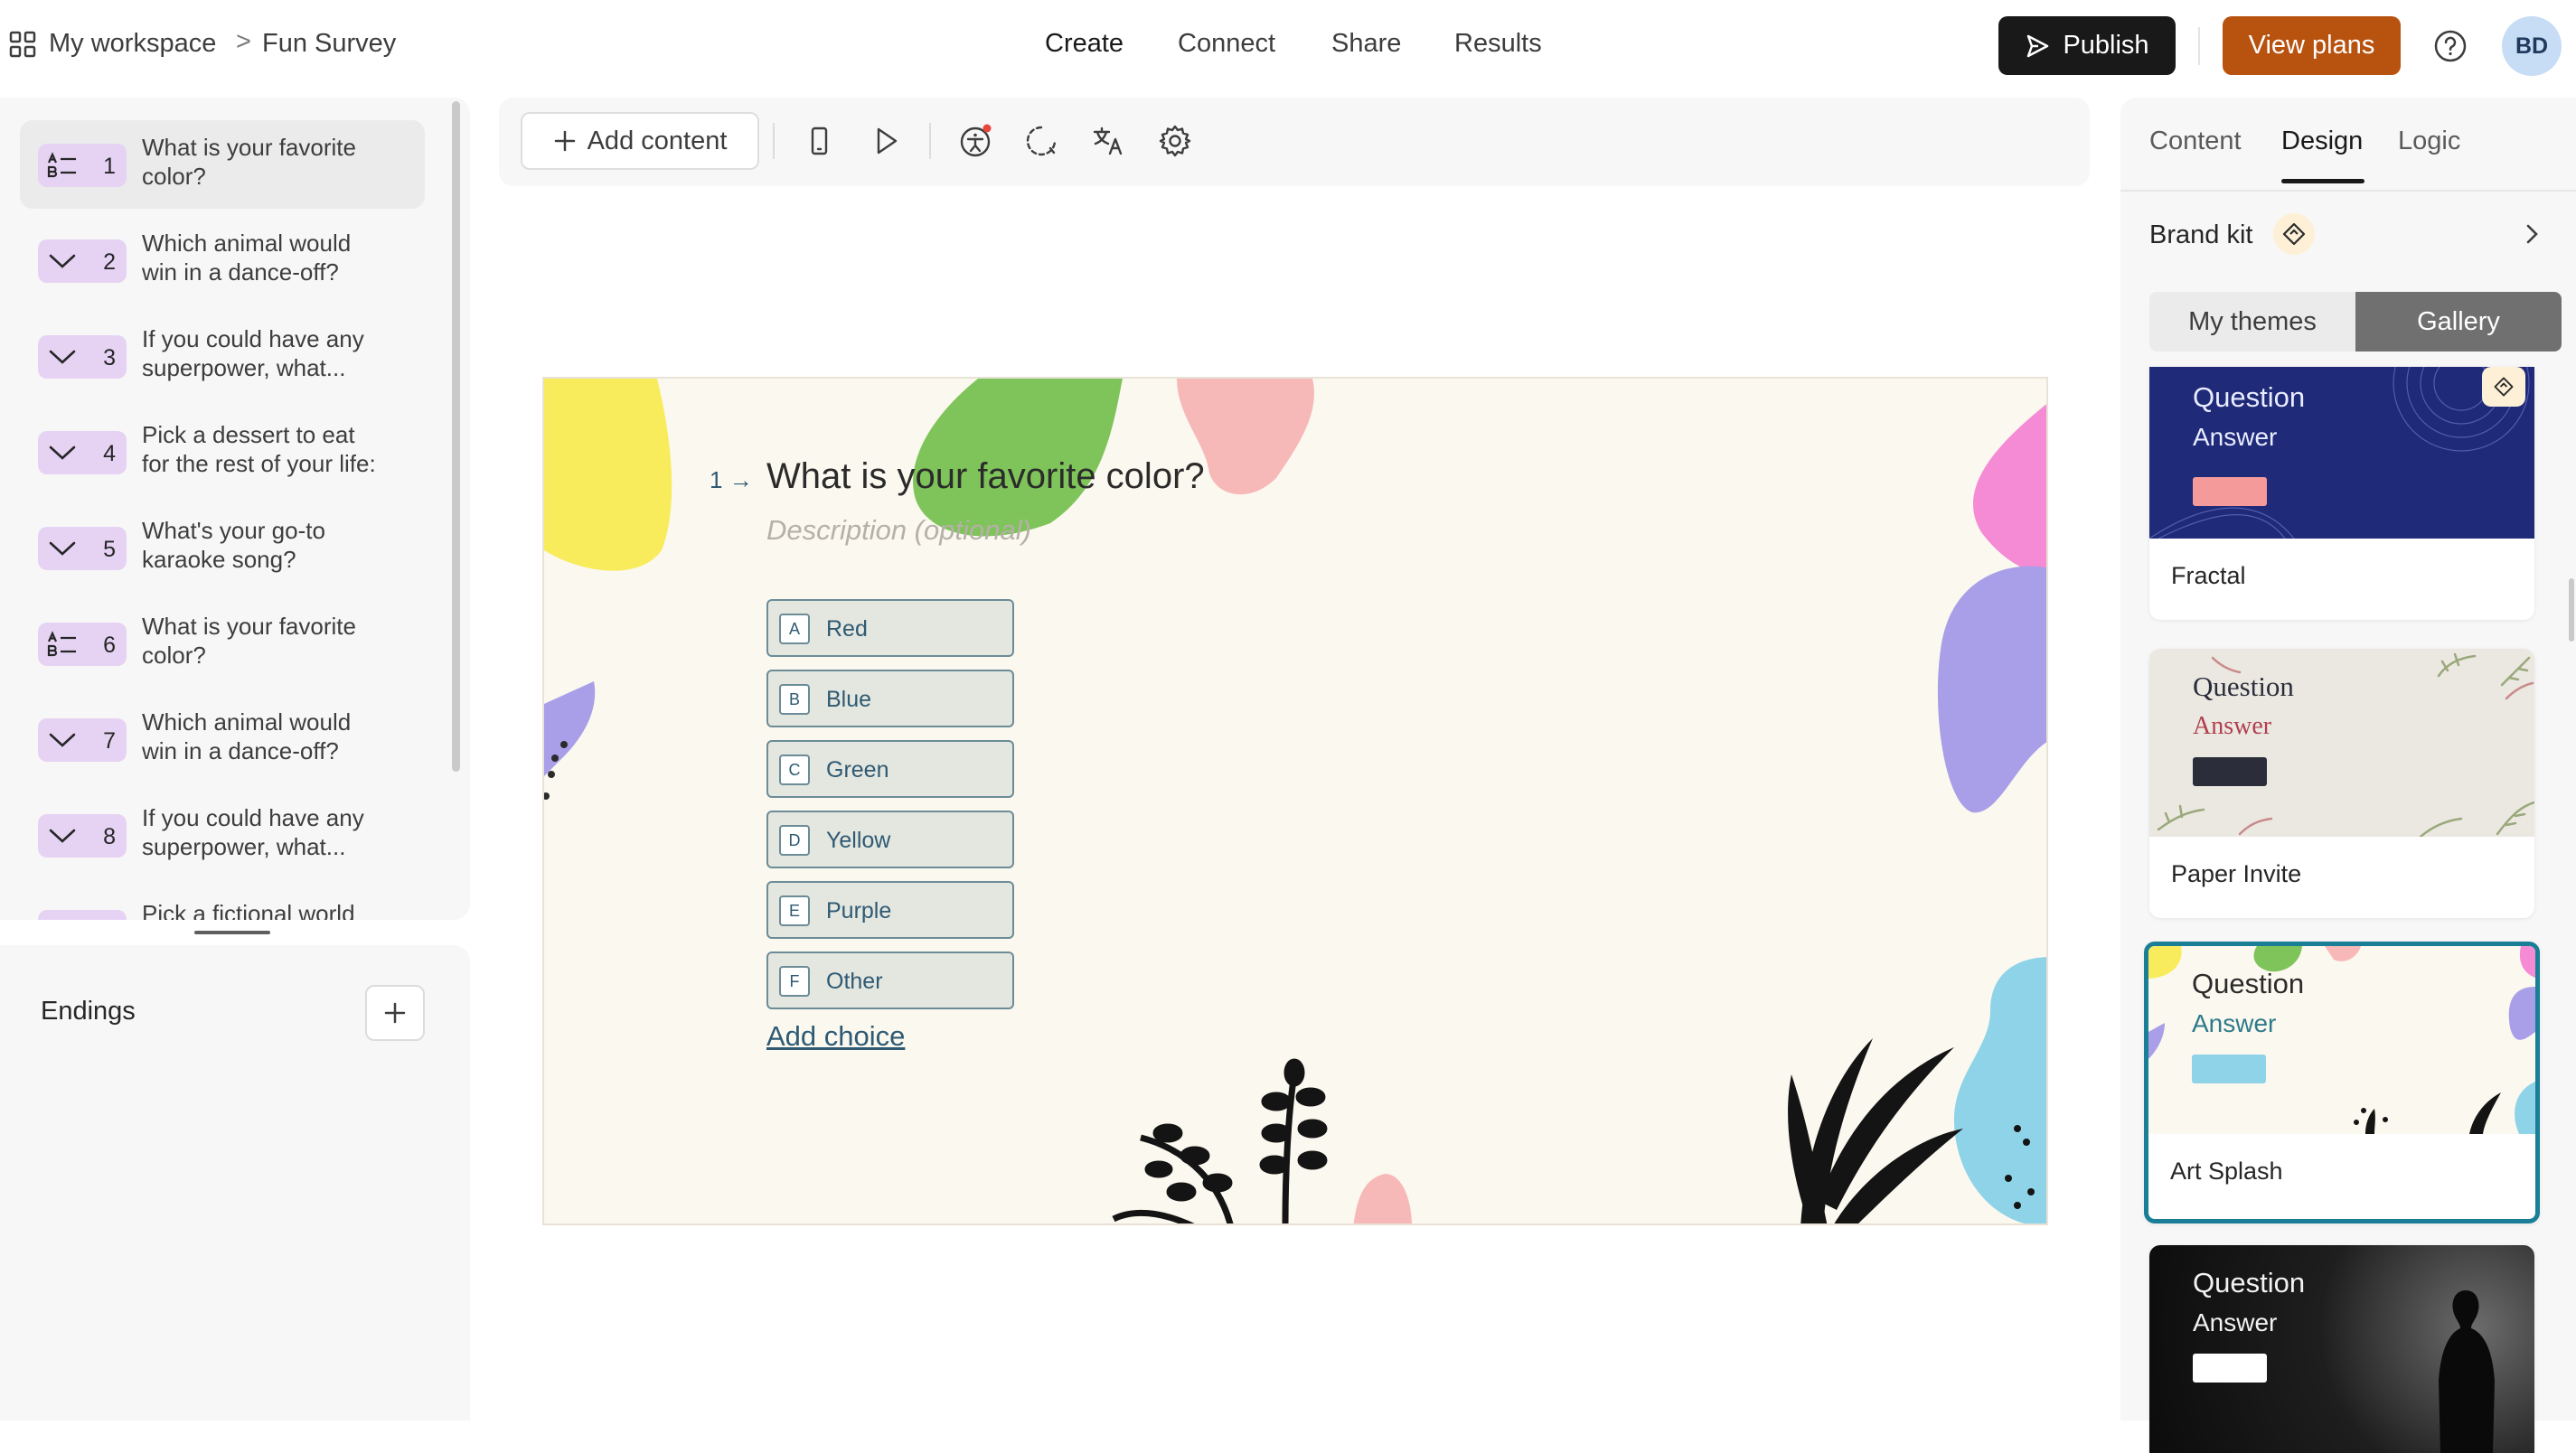 The height and width of the screenshot is (1453, 2576). I want to click on theme-name: Paper Invite, so click(2237, 873).